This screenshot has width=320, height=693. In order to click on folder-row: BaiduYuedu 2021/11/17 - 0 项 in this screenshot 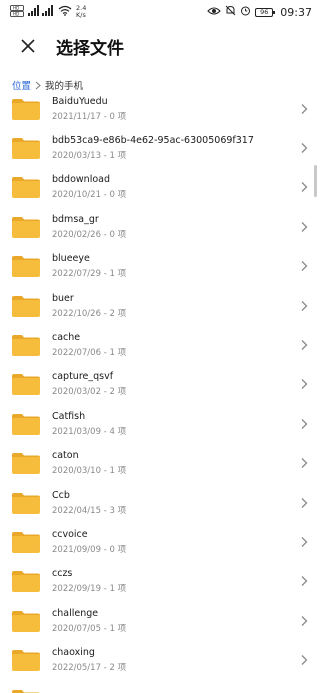, I will do `click(160, 108)`.